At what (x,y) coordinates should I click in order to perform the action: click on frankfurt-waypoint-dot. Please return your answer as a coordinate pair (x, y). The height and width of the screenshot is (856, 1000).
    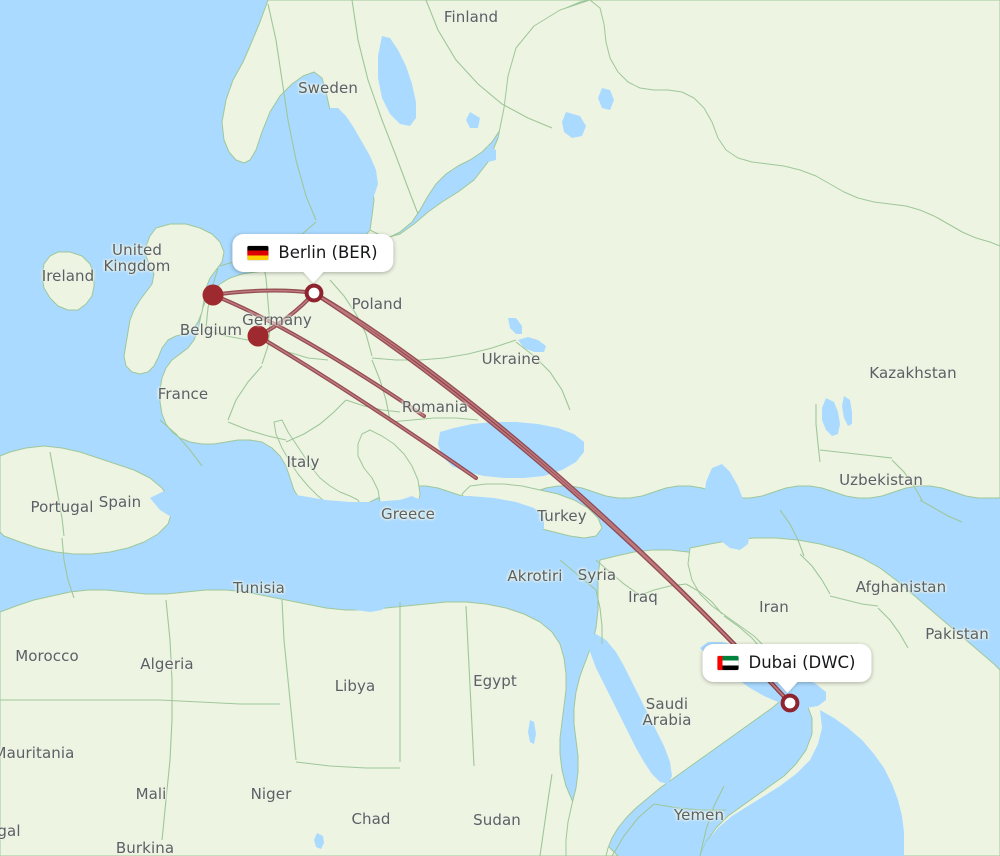
    Looking at the image, I should click on (258, 336).